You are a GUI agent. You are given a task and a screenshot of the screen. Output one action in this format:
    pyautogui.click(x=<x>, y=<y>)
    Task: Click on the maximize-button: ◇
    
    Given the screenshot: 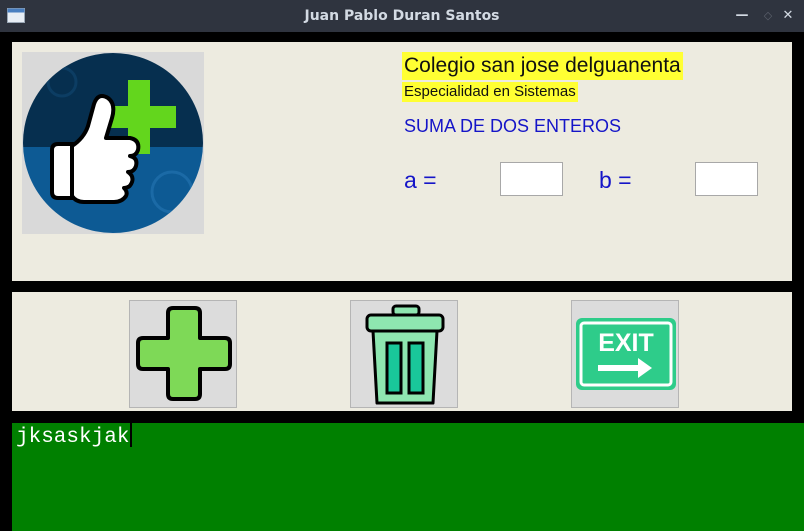 What is the action you would take?
    pyautogui.click(x=768, y=16)
    